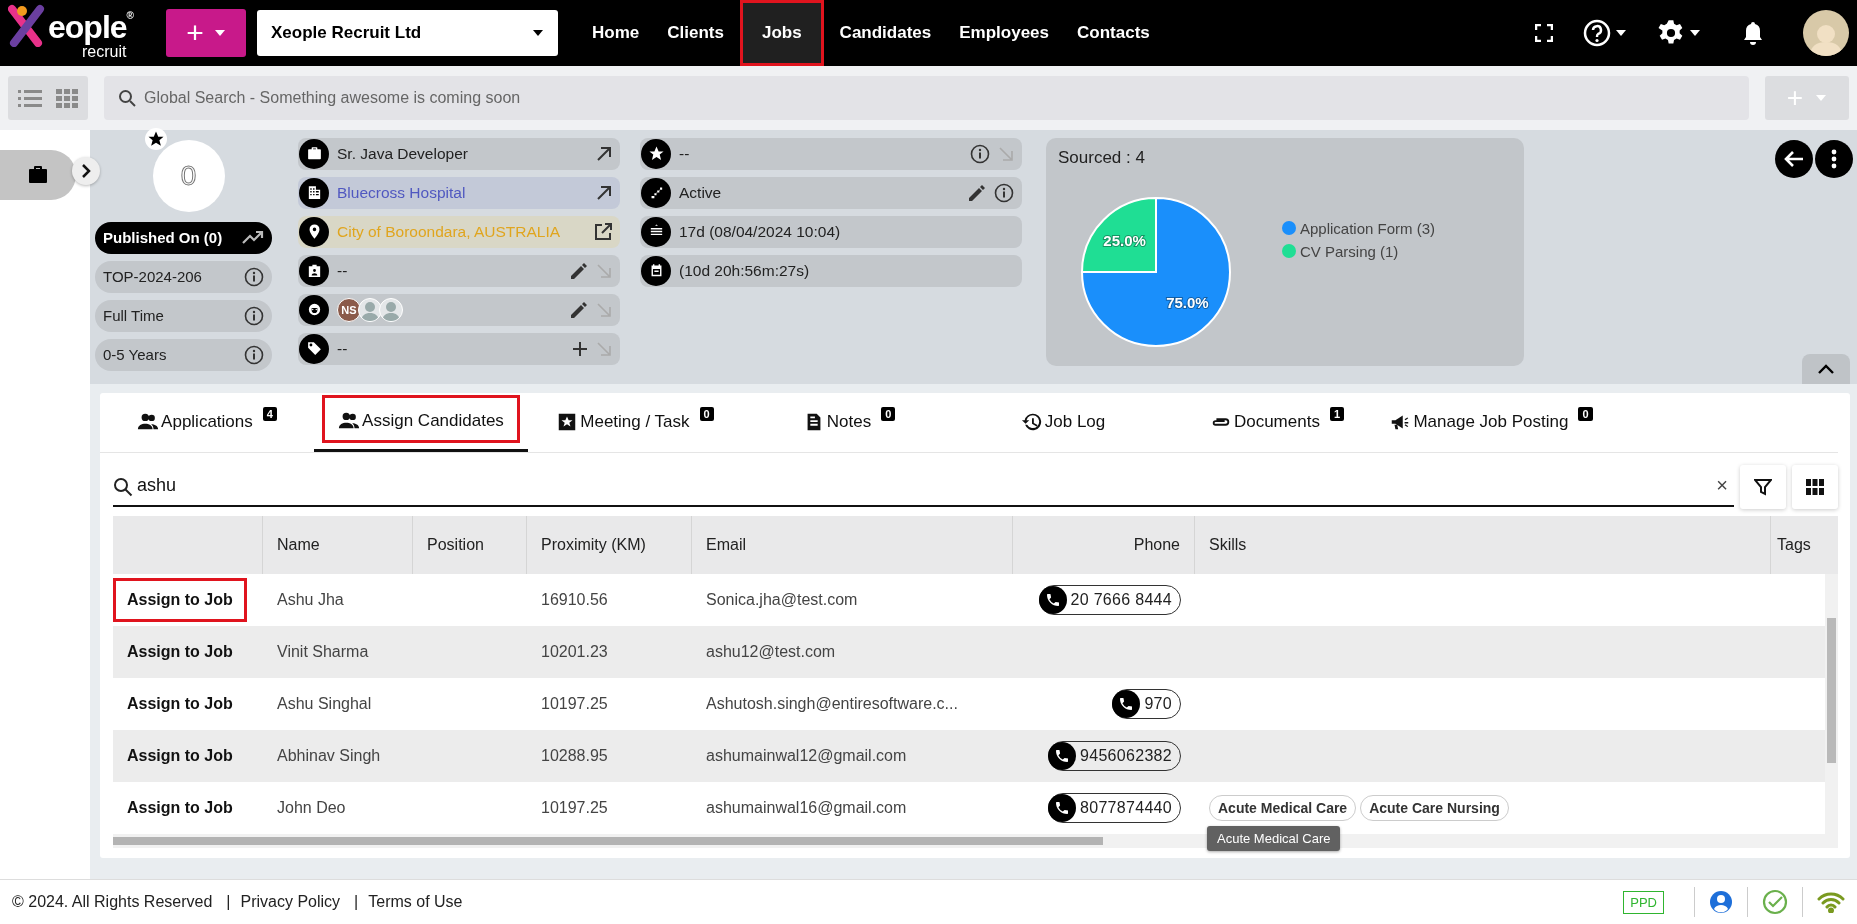 This screenshot has height=924, width=1857. Describe the element at coordinates (635, 422) in the screenshot. I see `tab: Meeting / Task 0` at that location.